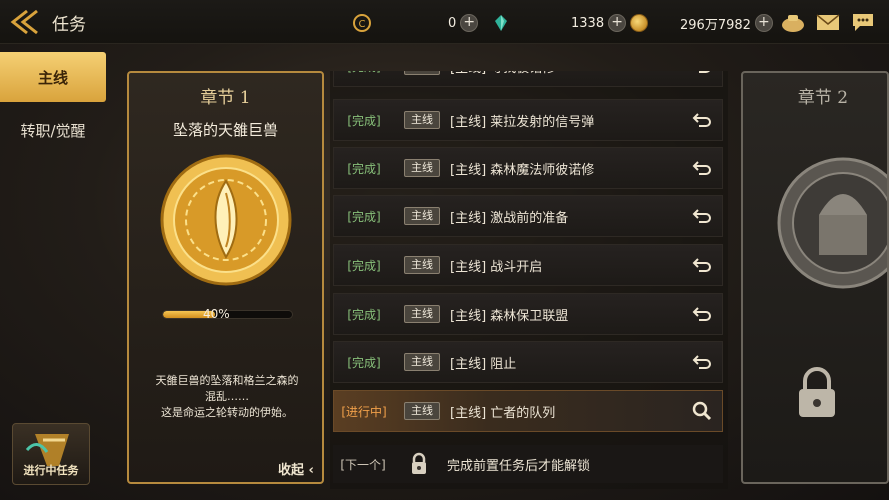  I want to click on collapse-label: 收起, so click(291, 470).